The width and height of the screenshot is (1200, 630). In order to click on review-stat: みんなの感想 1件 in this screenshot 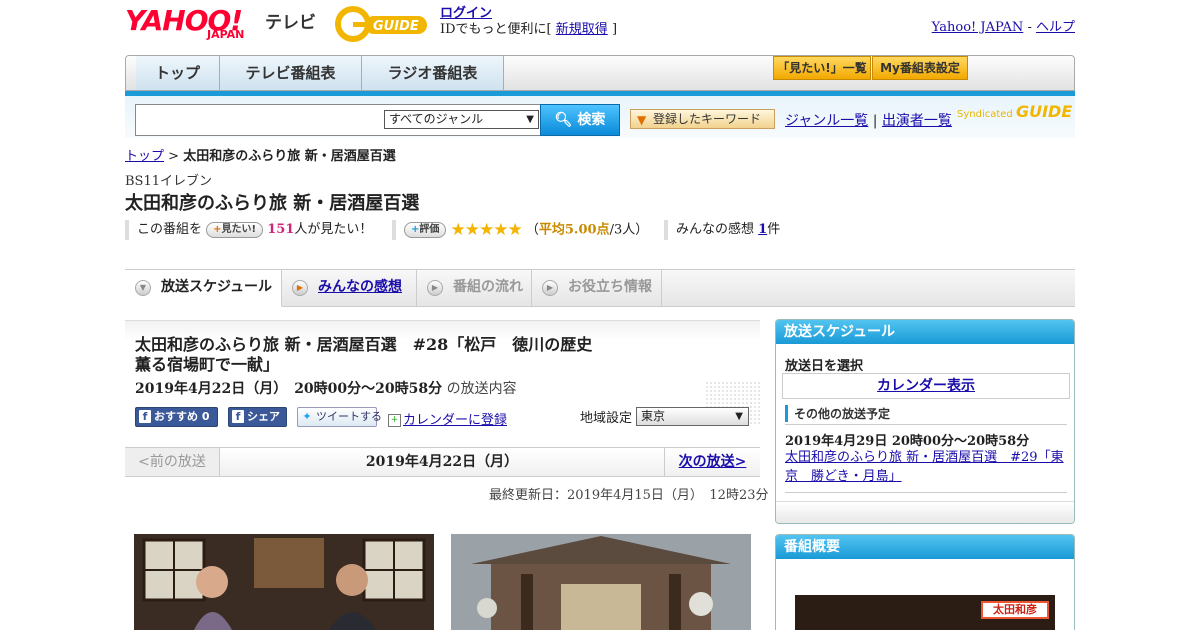, I will do `click(722, 230)`.